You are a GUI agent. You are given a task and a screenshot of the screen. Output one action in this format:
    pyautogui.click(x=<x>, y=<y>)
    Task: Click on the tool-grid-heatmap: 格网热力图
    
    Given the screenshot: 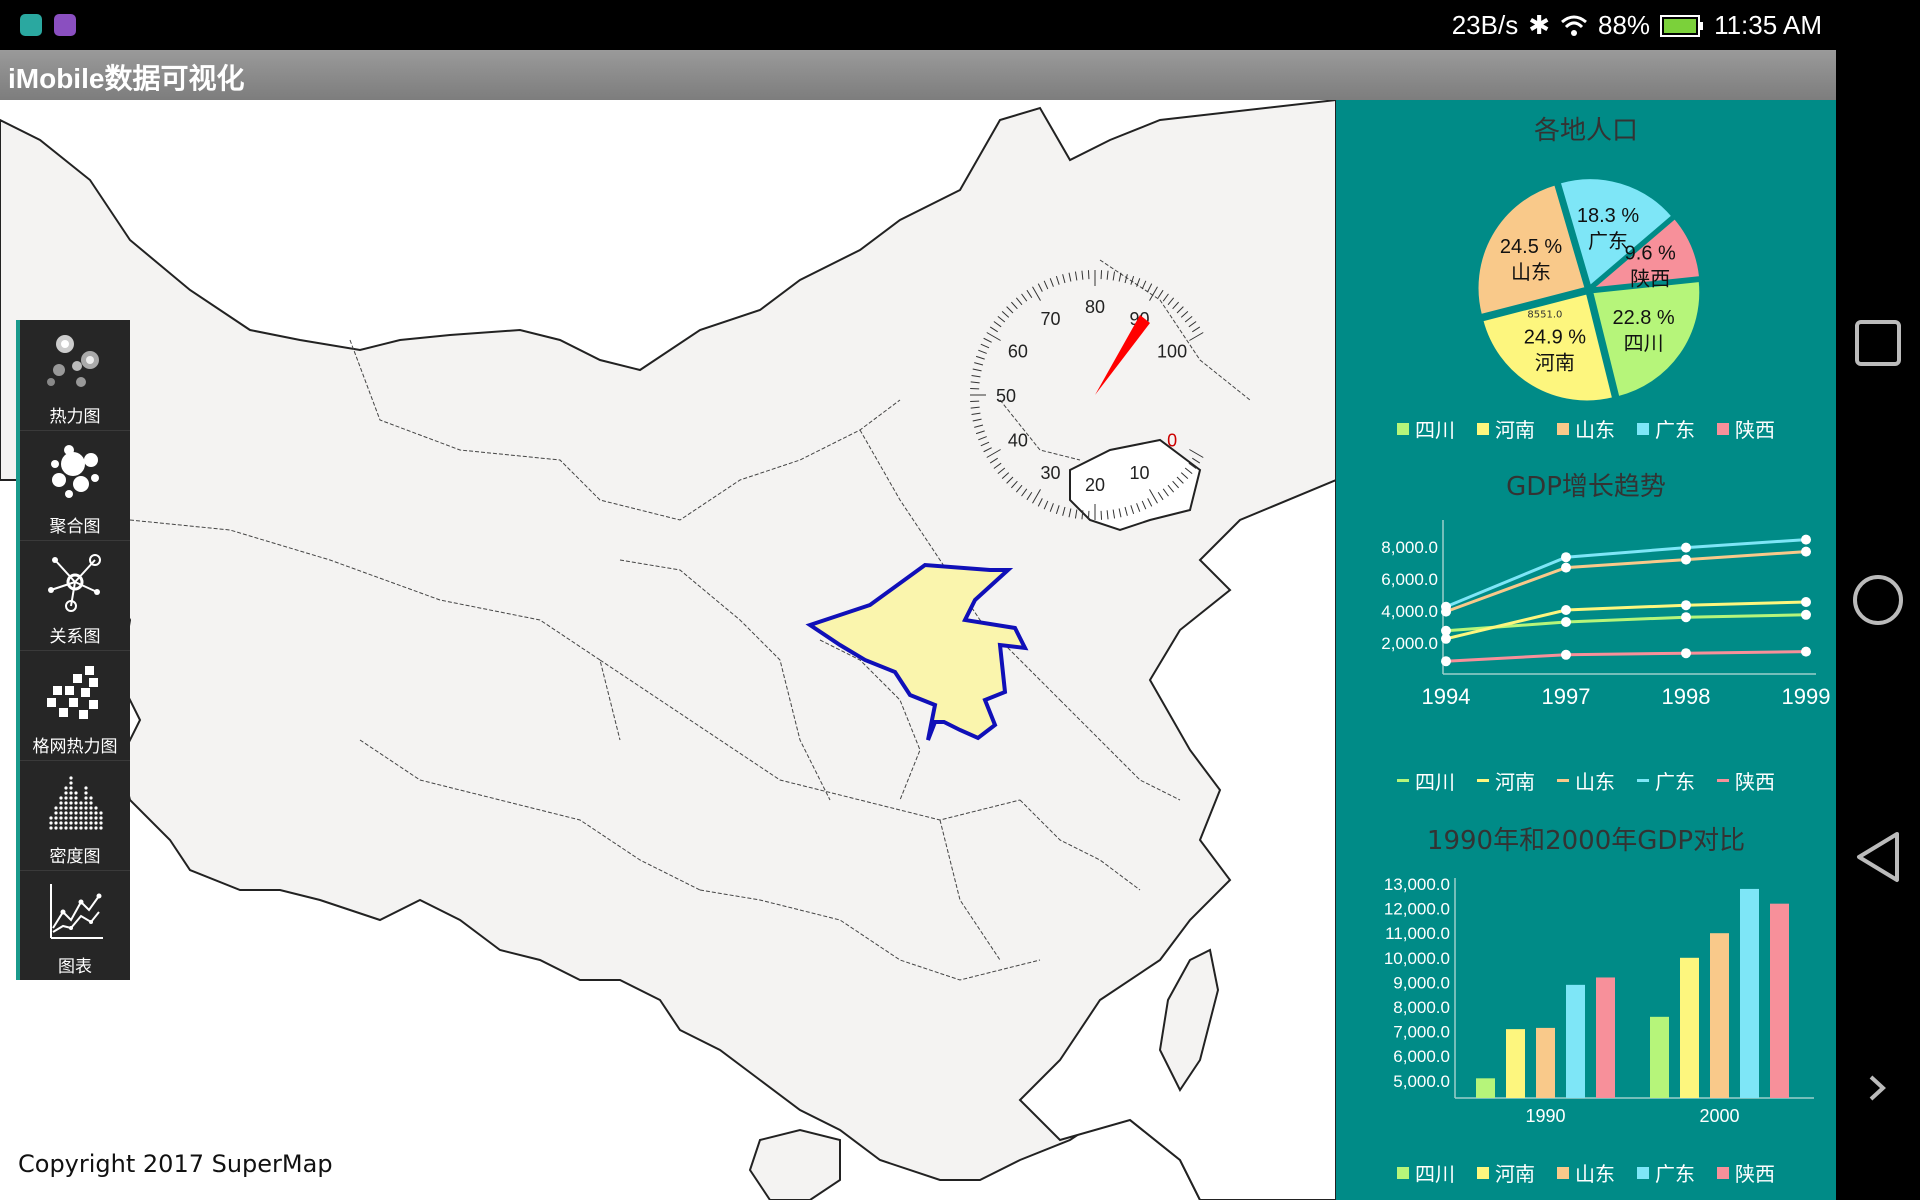 What is the action you would take?
    pyautogui.click(x=75, y=705)
    